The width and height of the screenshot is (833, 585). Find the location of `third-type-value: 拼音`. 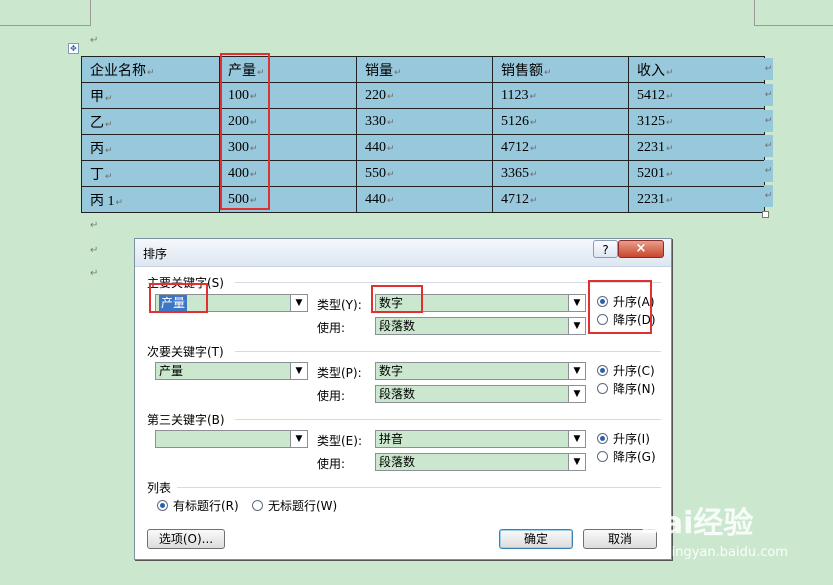

third-type-value: 拼音 is located at coordinates (391, 439).